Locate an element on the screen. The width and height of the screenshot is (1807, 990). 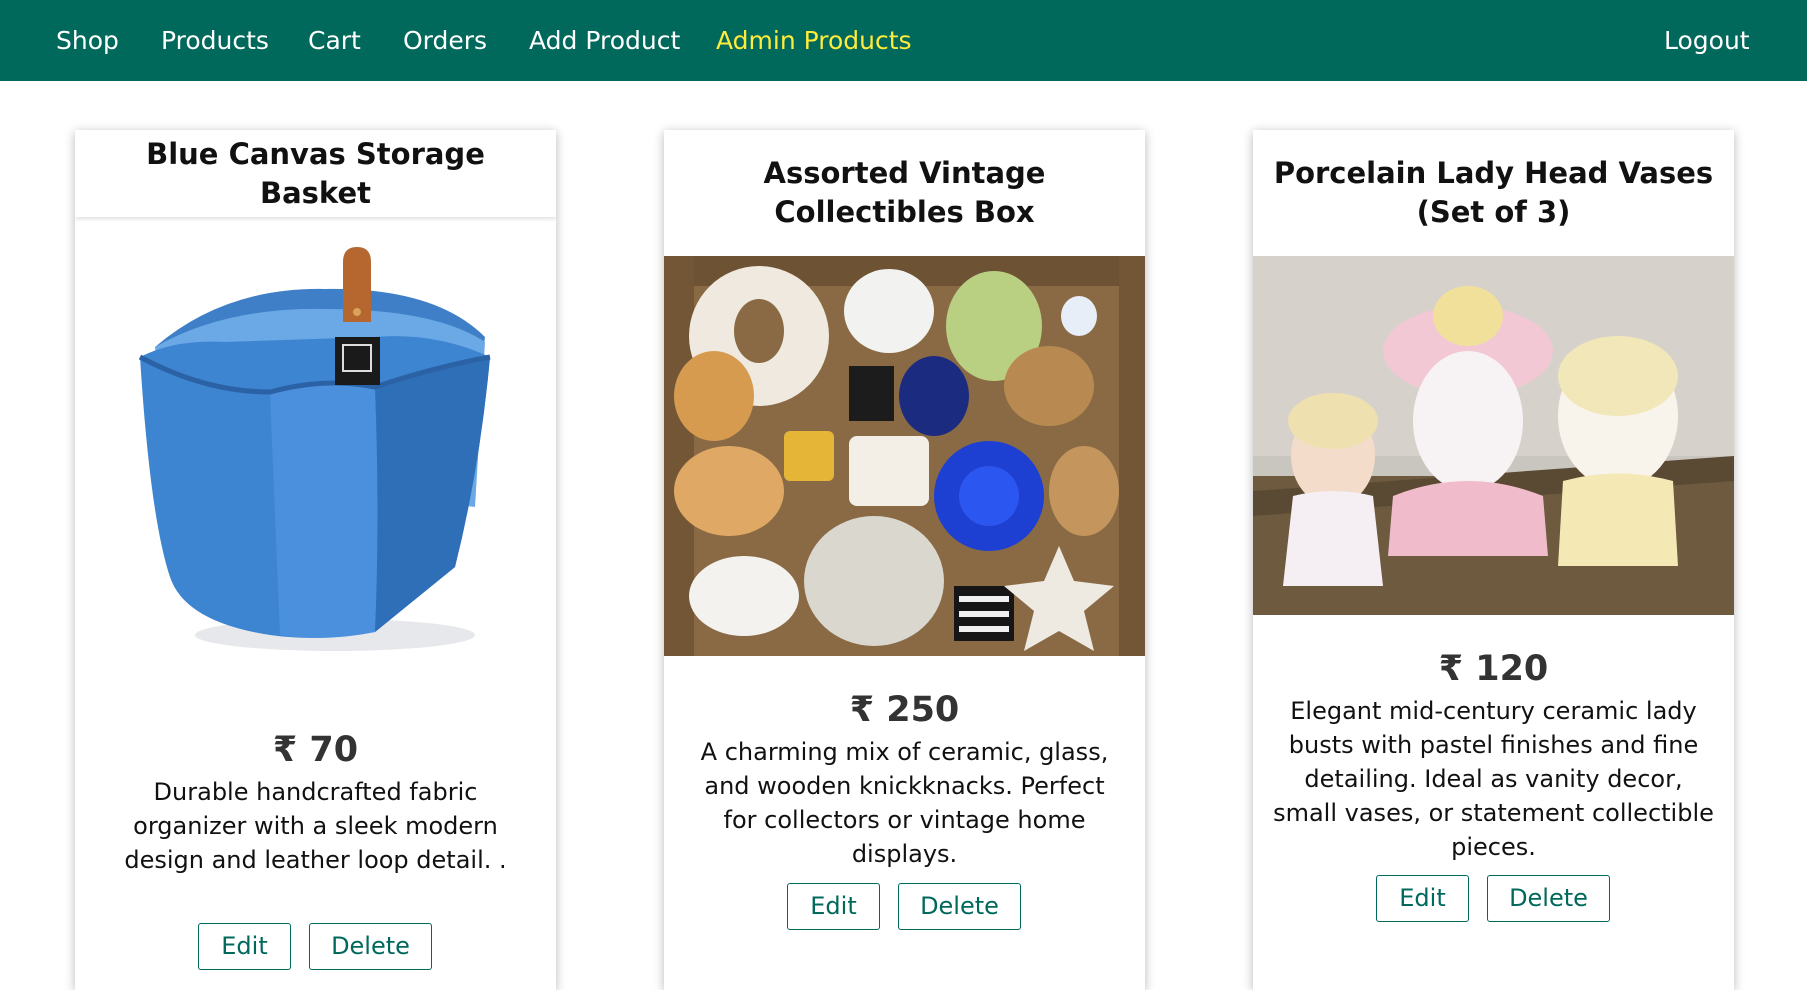
nav-cart: Cart is located at coordinates (334, 40).